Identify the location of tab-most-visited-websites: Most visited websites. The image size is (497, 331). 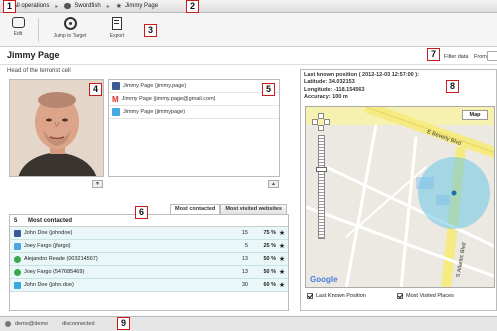
(253, 209).